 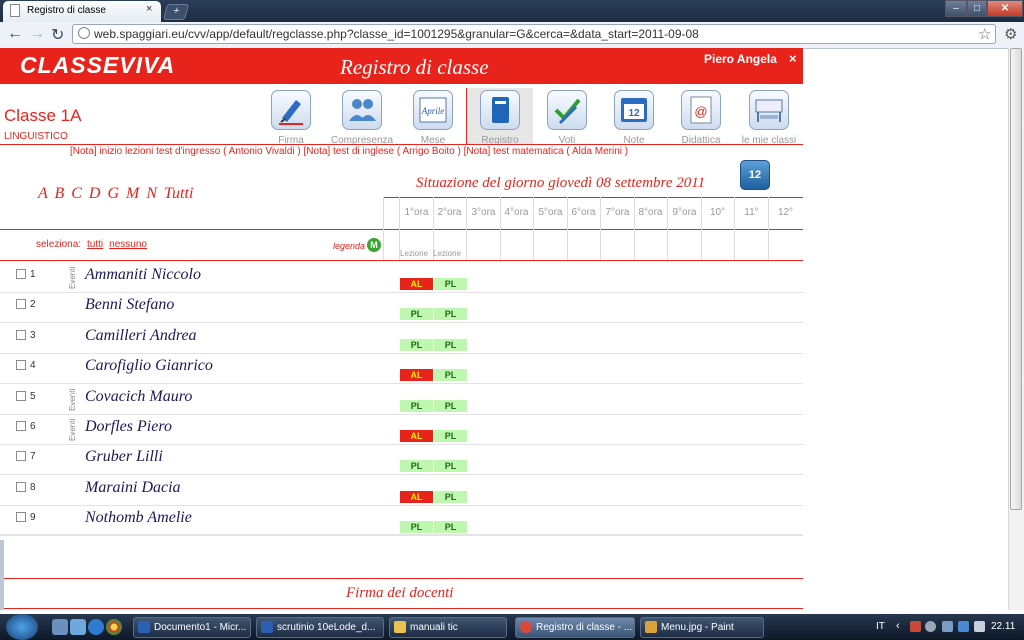 I want to click on student-name: Gruber Lilli, so click(x=124, y=457).